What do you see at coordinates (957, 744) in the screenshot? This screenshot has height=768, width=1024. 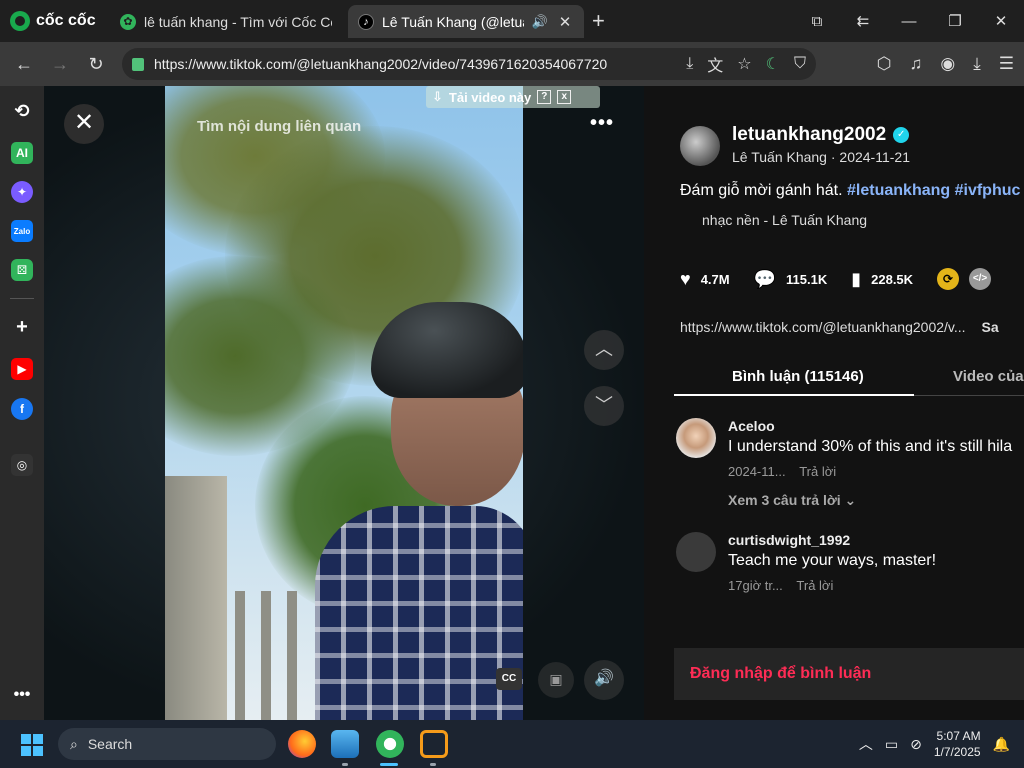 I see `clock: 5:07 AM 1/7/2025` at bounding box center [957, 744].